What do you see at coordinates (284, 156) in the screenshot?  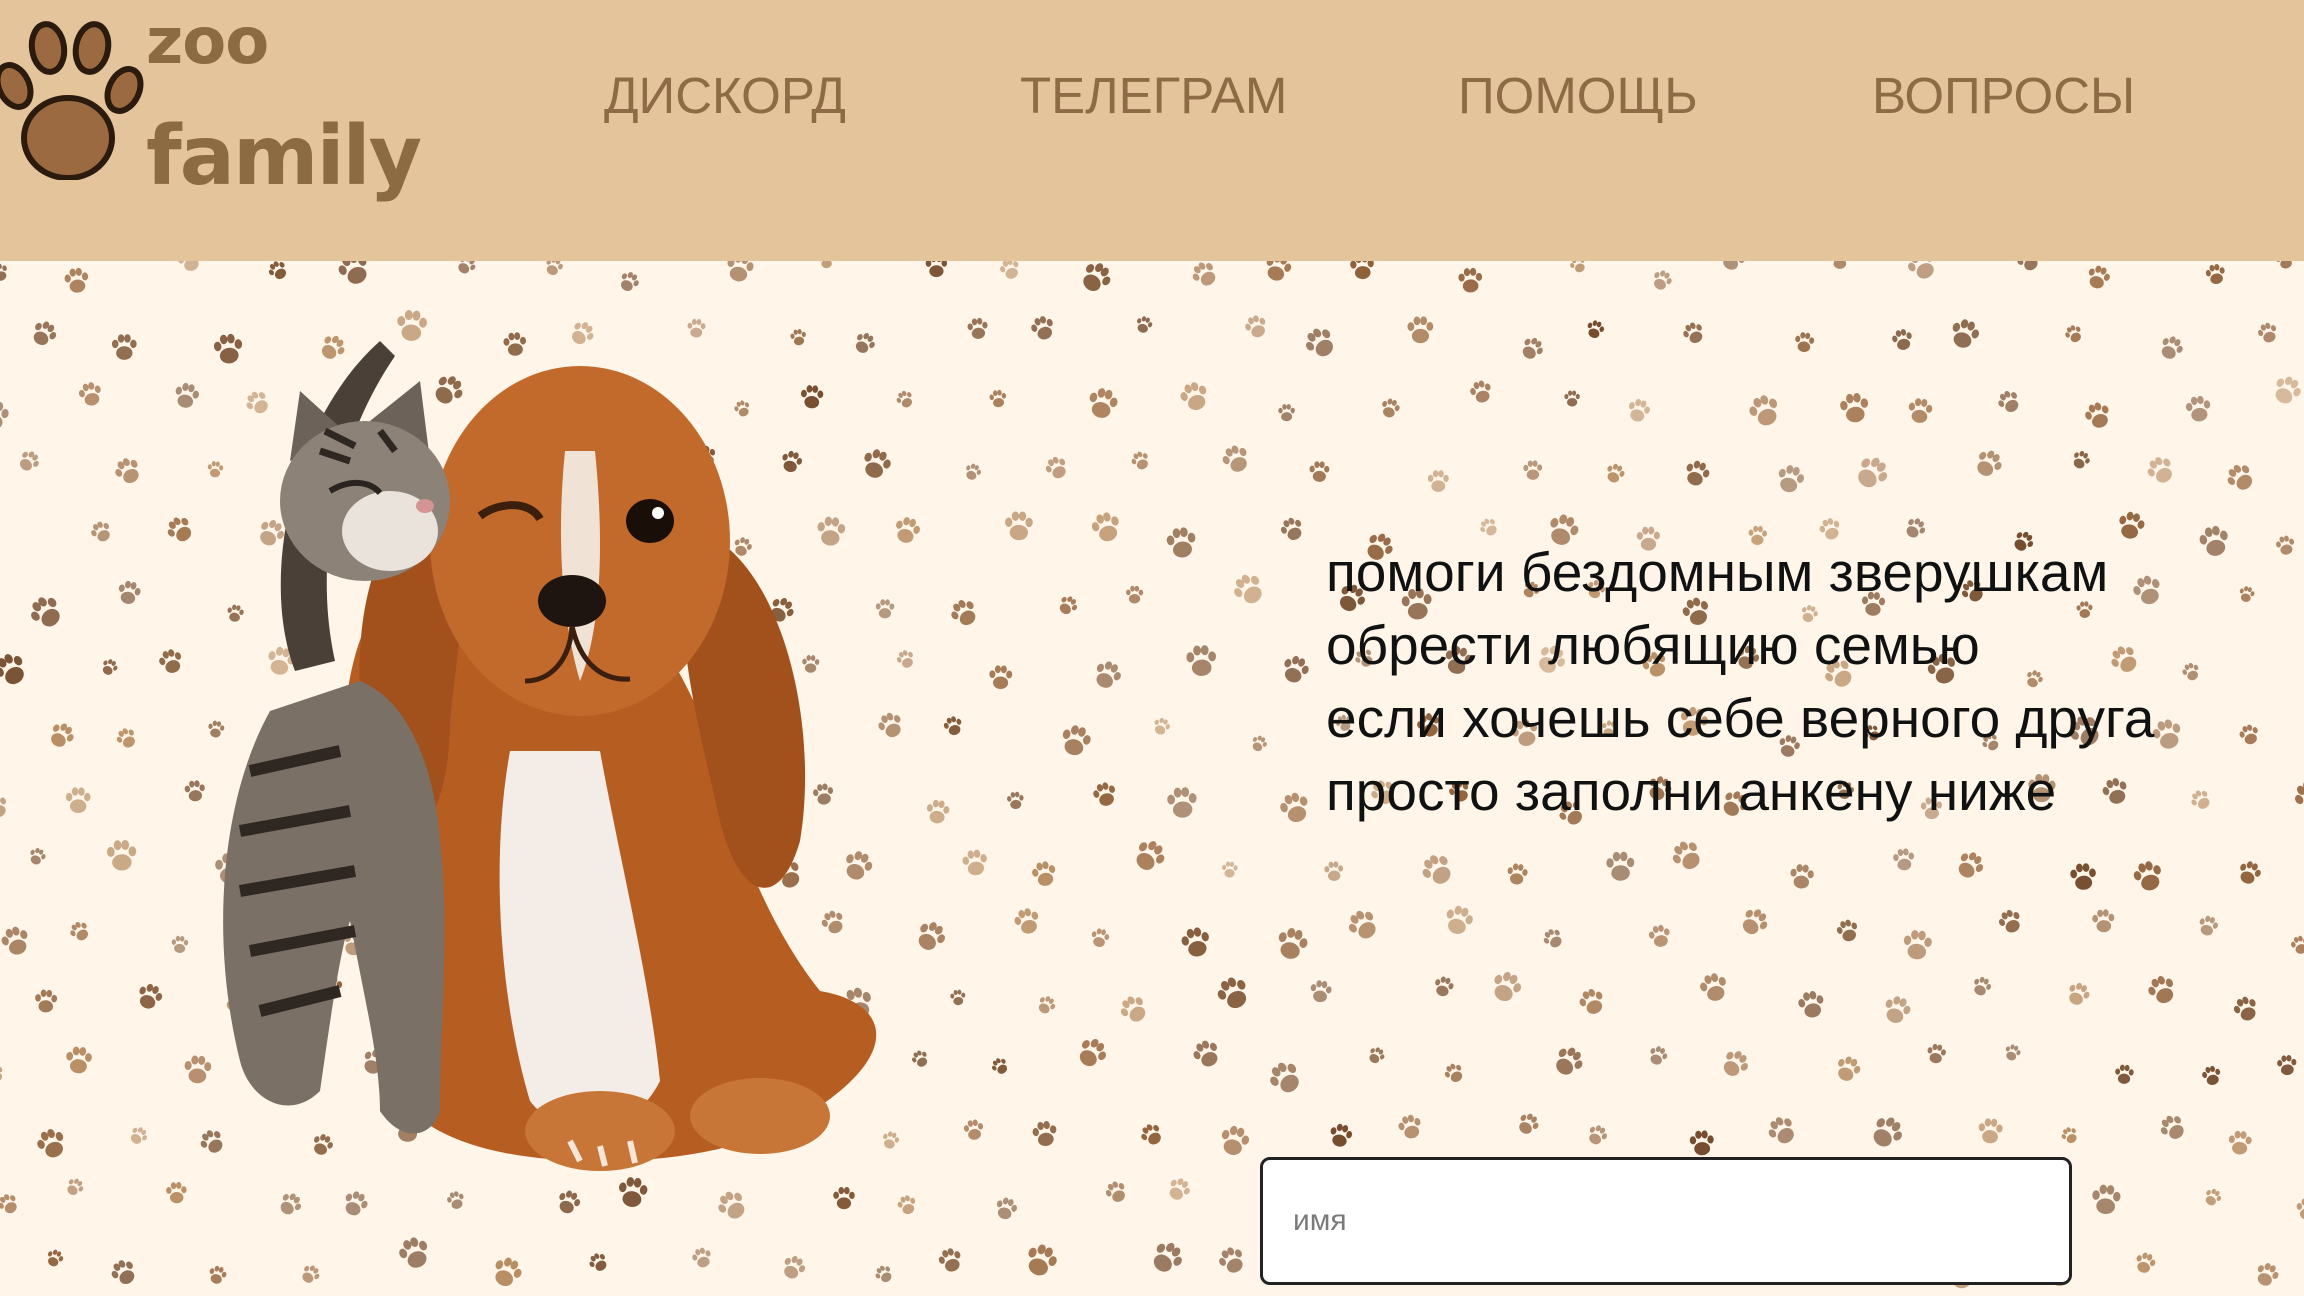 I see `logo-text-family: family` at bounding box center [284, 156].